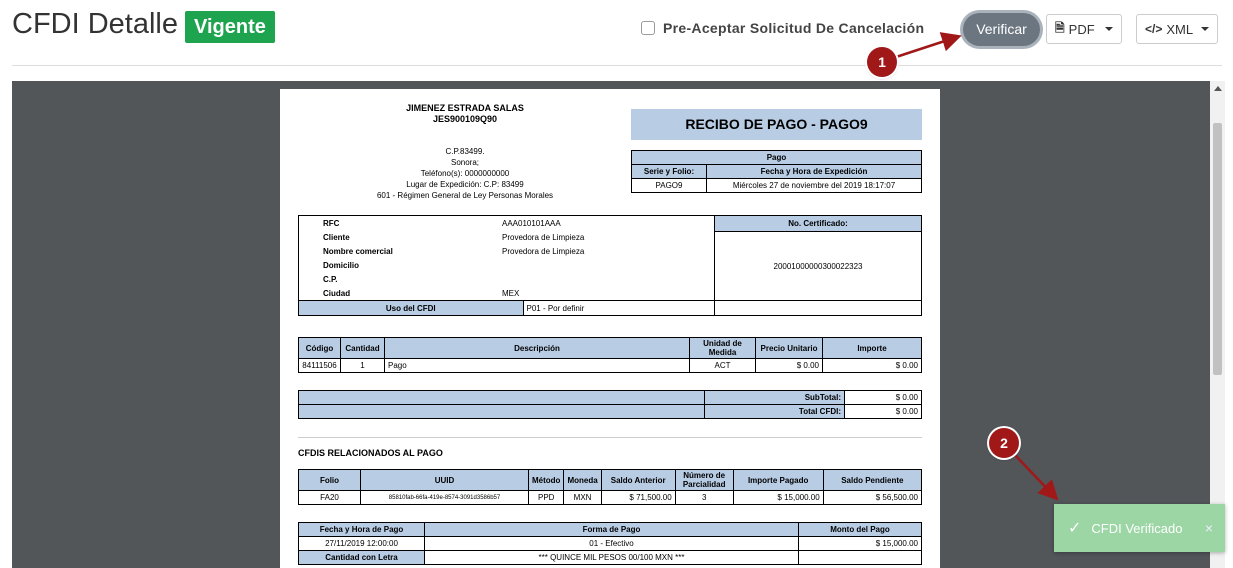 Image resolution: width=1233 pixels, height=568 pixels. I want to click on item-precio: $ 0.00, so click(789, 365).